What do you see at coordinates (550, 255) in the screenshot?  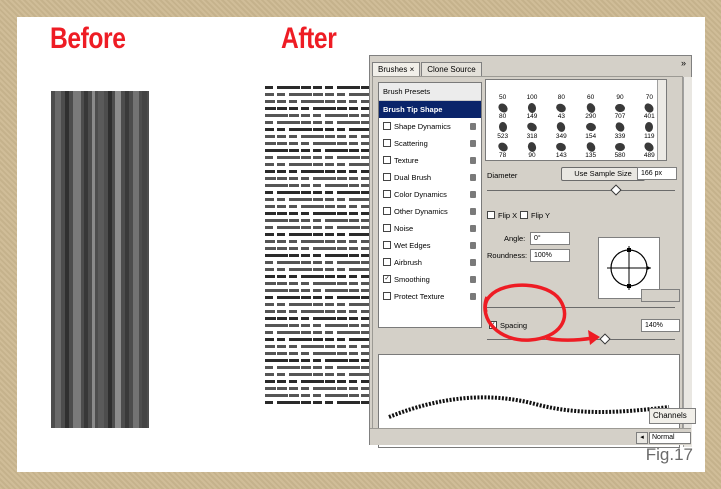 I see `roundness-field: 100%` at bounding box center [550, 255].